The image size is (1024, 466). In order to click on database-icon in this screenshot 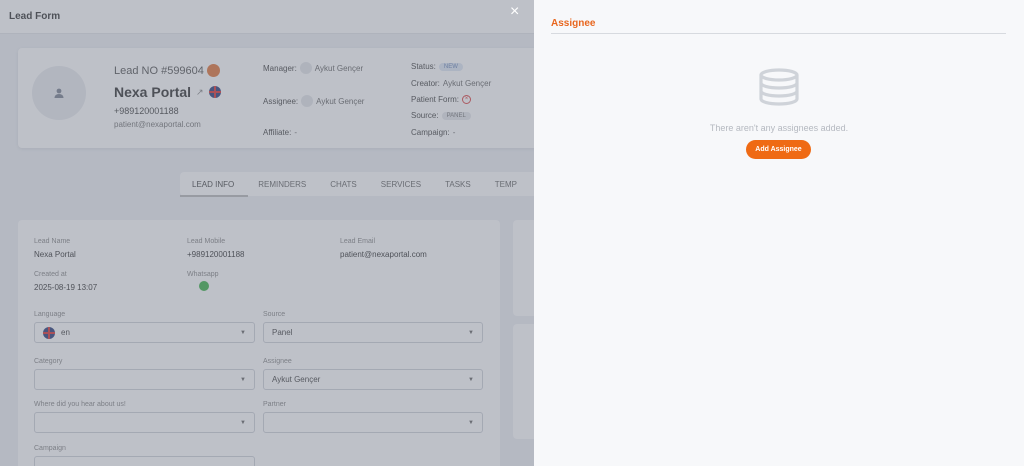, I will do `click(779, 87)`.